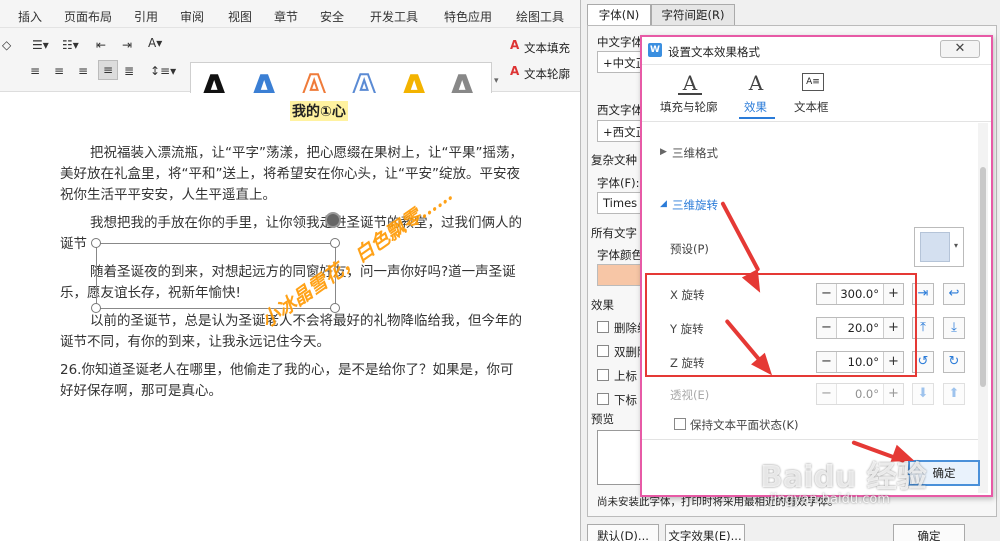 Image resolution: width=1000 pixels, height=541 pixels. Describe the element at coordinates (603, 351) in the screenshot. I see `double-strikethrough-checkbox` at that location.